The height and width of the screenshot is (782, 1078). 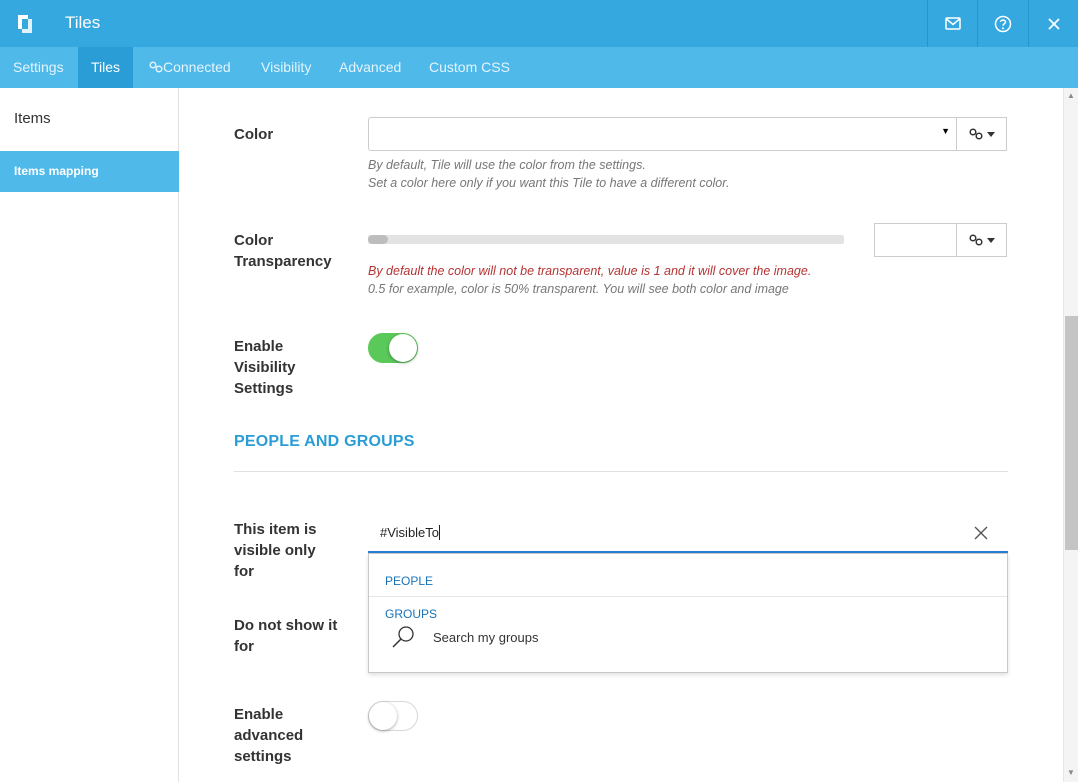 What do you see at coordinates (606, 239) in the screenshot?
I see `transparency-slider` at bounding box center [606, 239].